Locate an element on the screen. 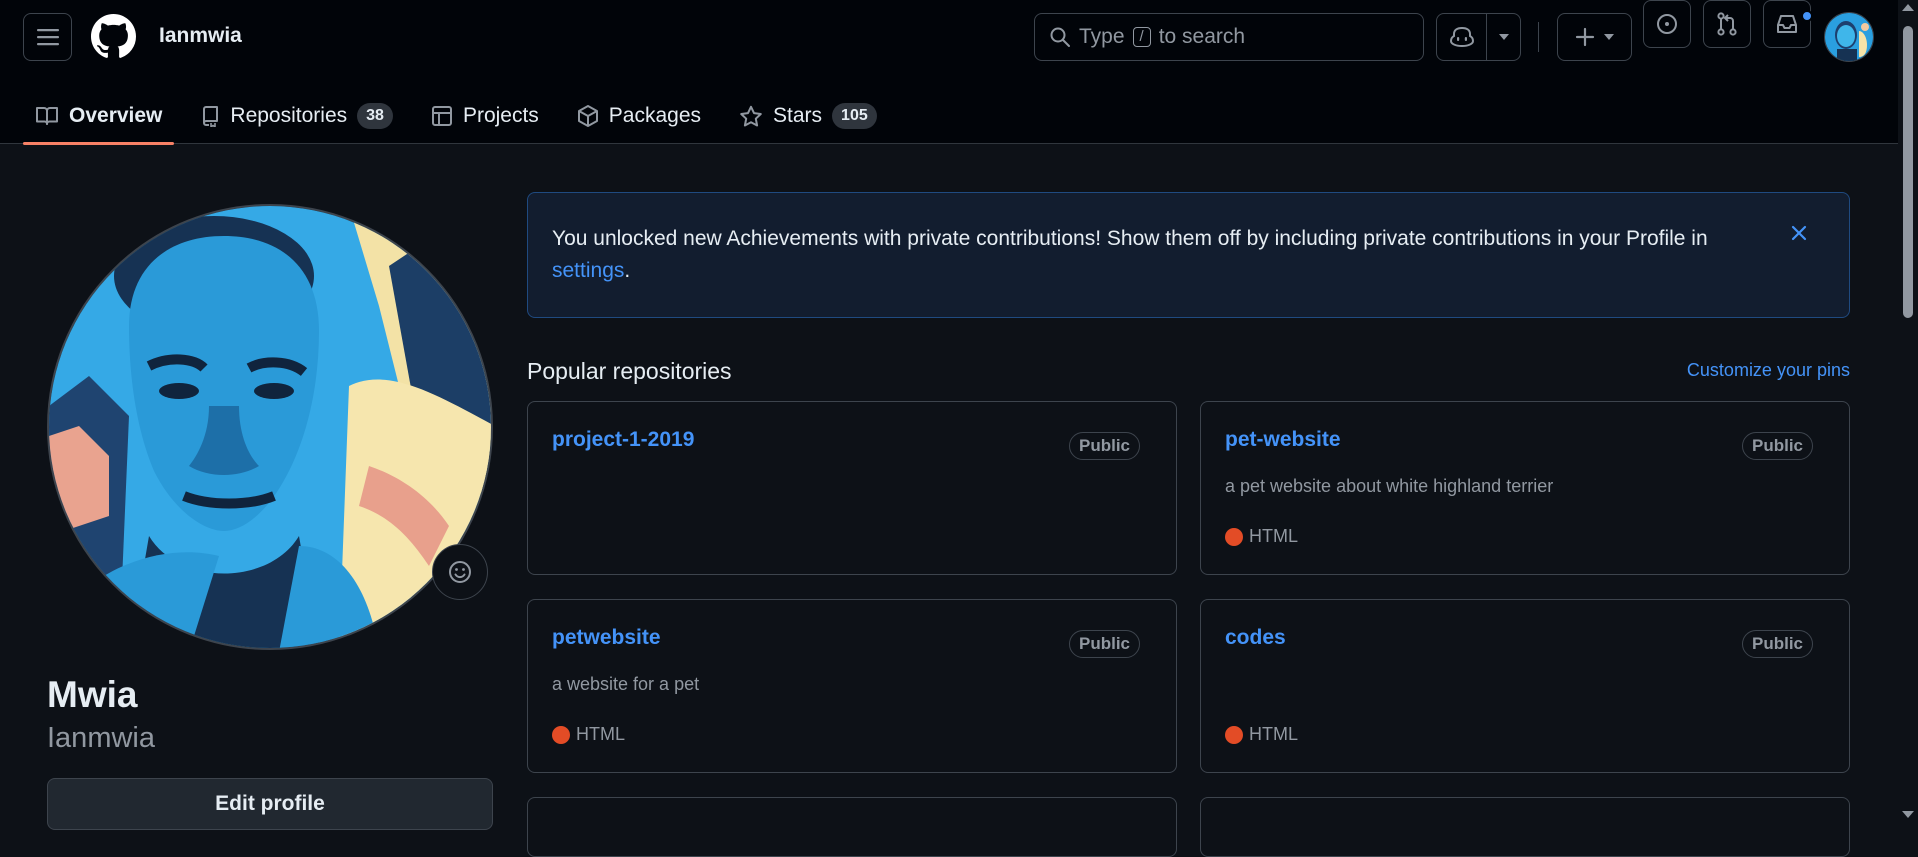  tab-projects: Projects is located at coordinates (485, 116).